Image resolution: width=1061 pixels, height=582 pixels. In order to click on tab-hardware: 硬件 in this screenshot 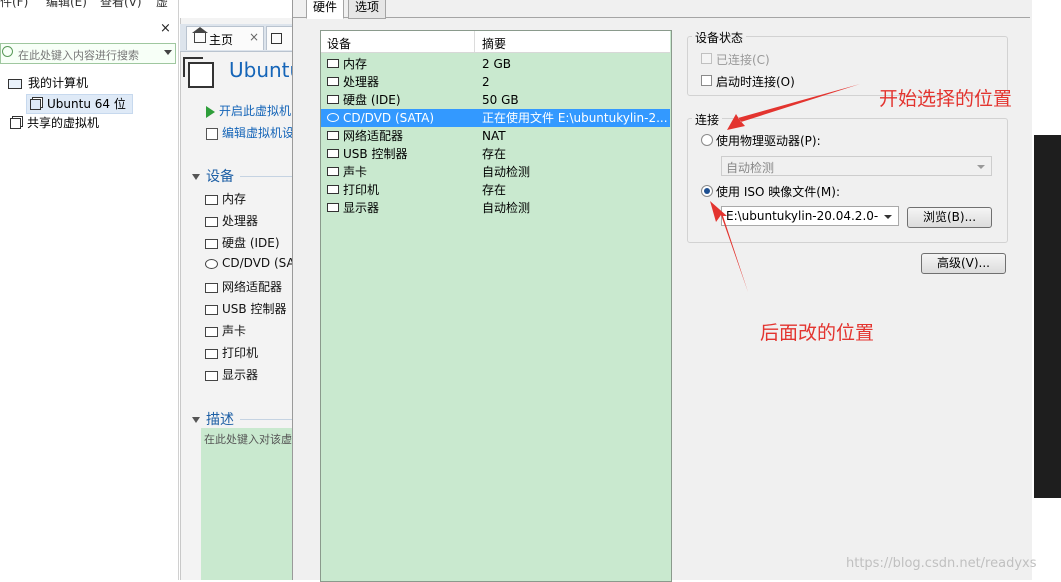, I will do `click(325, 9)`.